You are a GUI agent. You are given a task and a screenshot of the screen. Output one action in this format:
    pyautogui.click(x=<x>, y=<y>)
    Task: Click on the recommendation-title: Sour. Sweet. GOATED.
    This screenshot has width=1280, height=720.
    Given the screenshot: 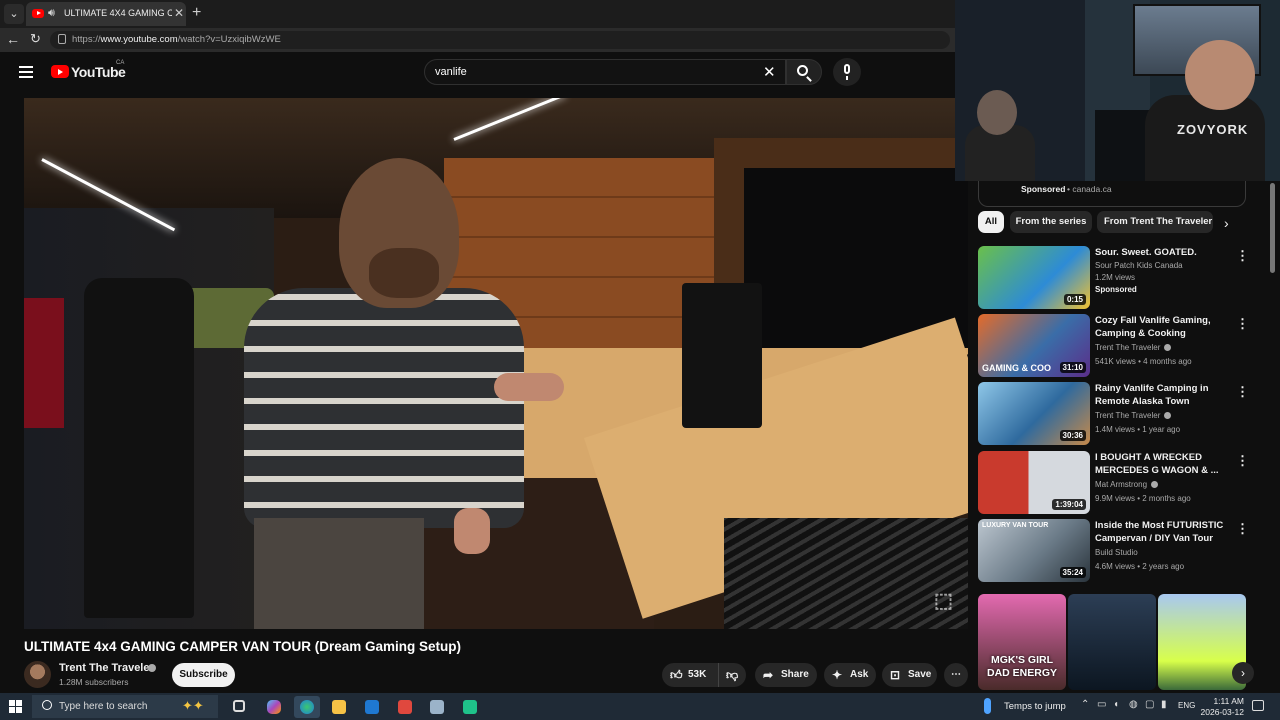 What is the action you would take?
    pyautogui.click(x=1162, y=252)
    